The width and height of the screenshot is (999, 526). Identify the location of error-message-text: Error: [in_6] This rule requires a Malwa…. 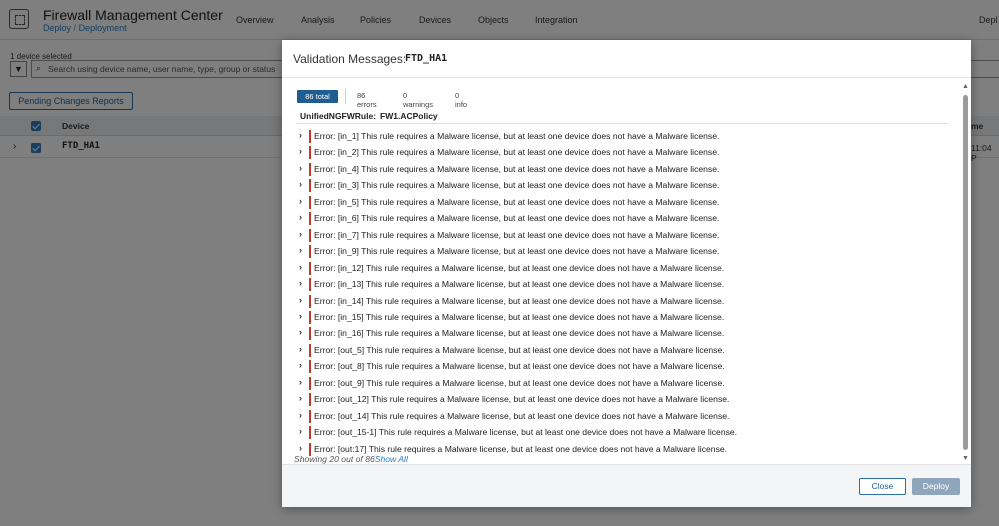
(517, 218).